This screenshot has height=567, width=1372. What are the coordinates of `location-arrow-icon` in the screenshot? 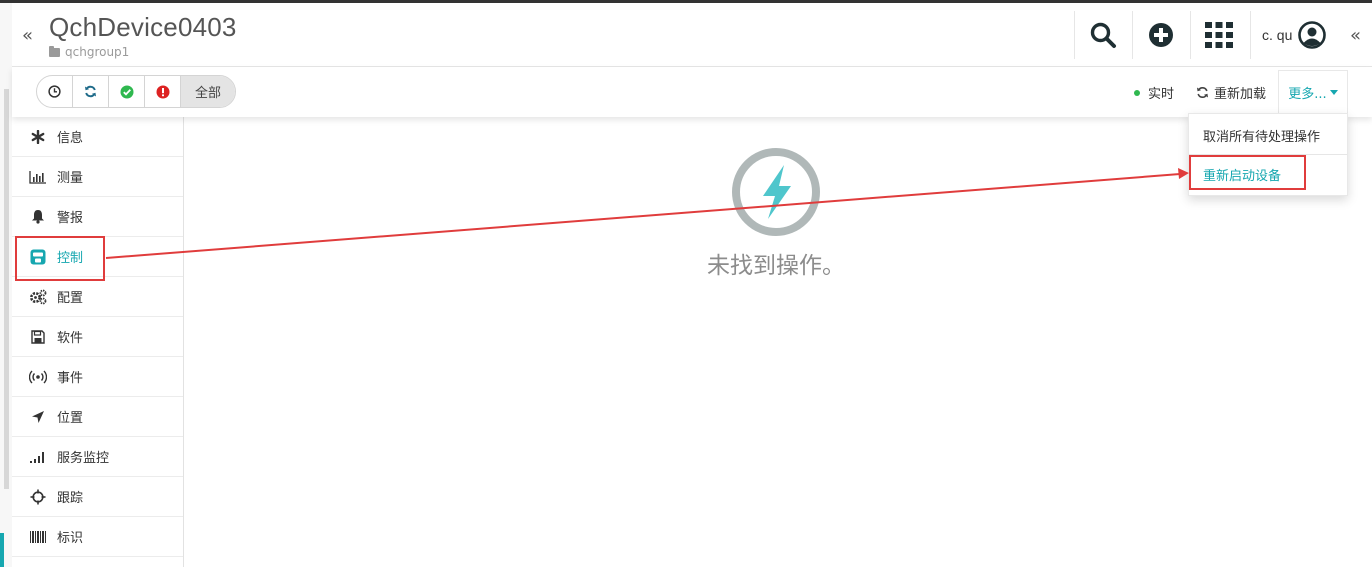 It's located at (38, 417).